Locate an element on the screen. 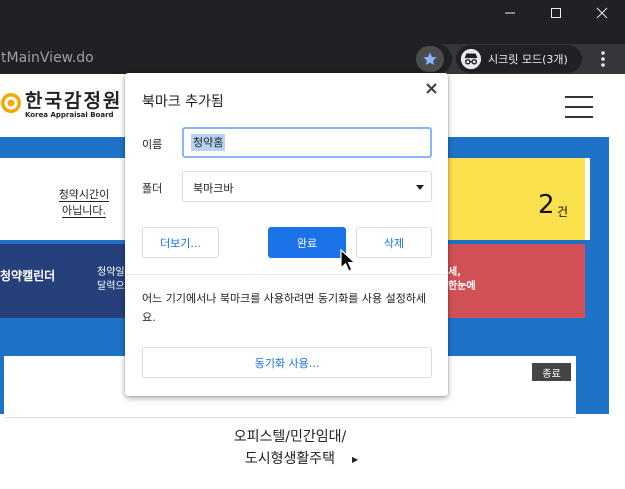 Image resolution: width=625 pixels, height=489 pixels. count-unit: 건 is located at coordinates (563, 212).